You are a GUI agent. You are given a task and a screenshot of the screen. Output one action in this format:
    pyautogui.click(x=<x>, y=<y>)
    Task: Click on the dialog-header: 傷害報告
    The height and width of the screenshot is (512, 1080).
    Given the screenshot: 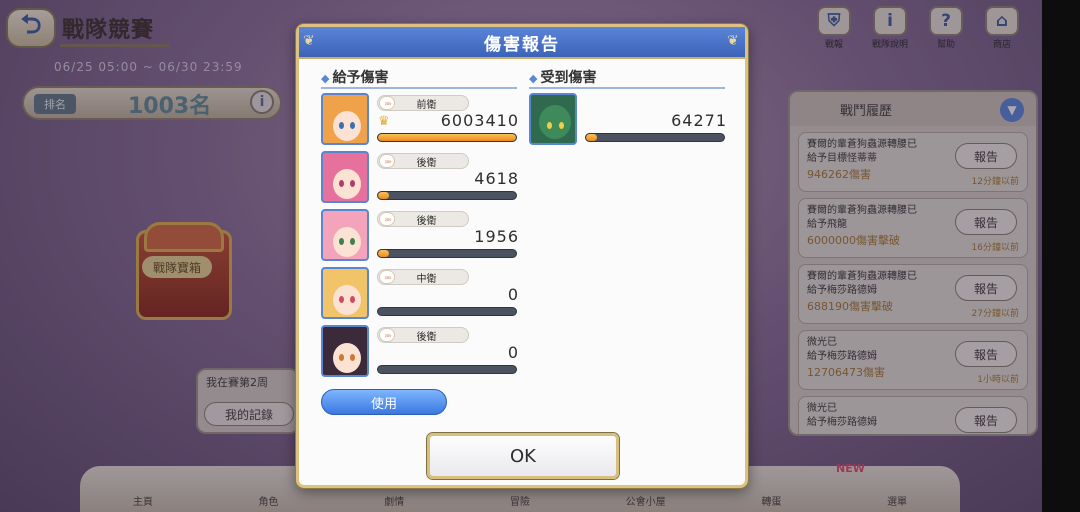 What is the action you would take?
    pyautogui.click(x=522, y=43)
    